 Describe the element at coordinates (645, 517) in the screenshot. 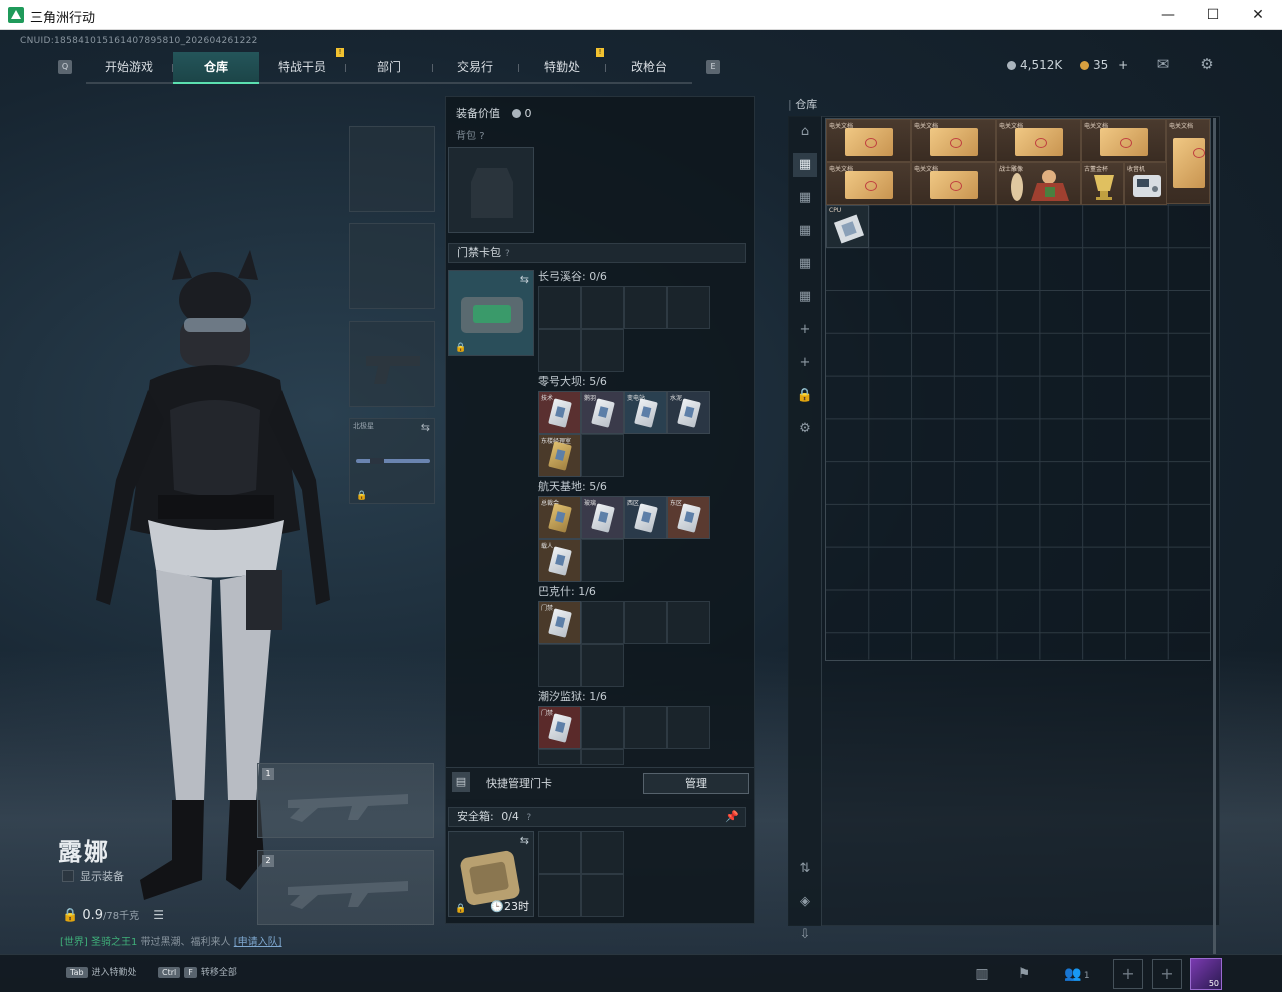

I see `keycard-item: 西区` at that location.